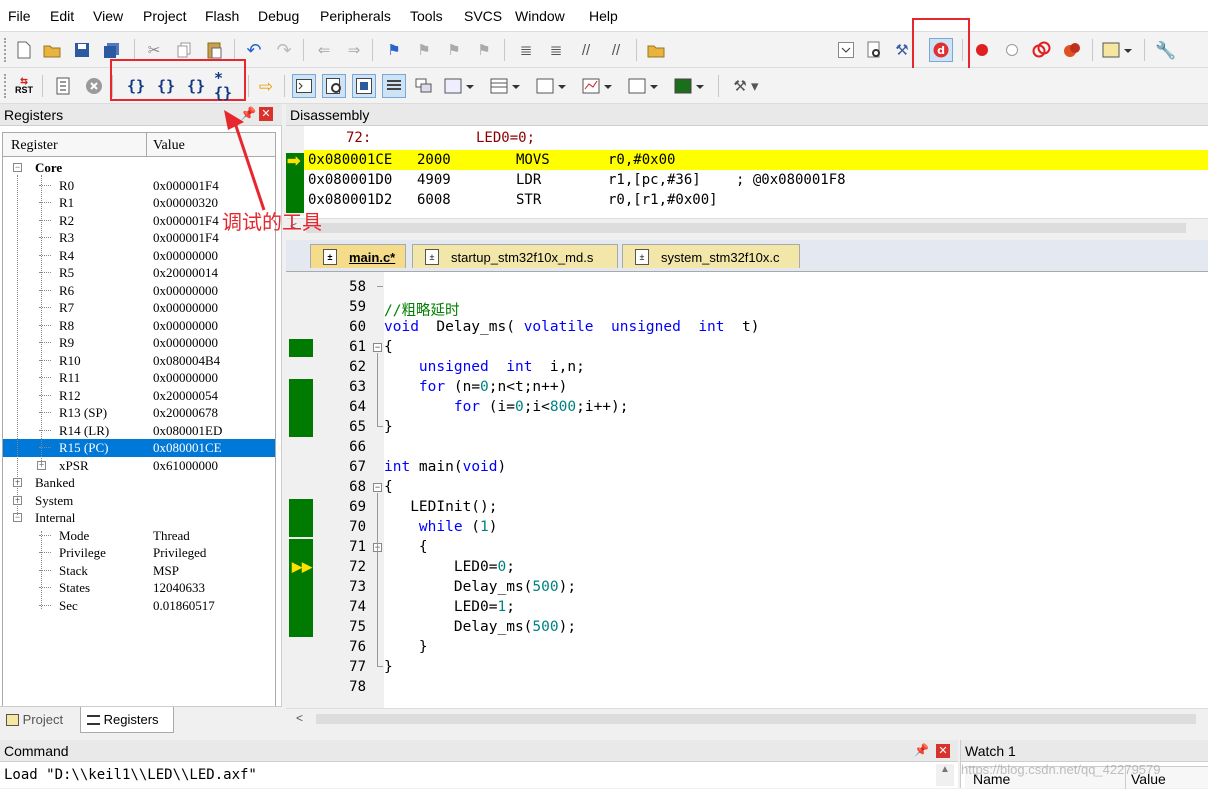 This screenshot has width=1208, height=789. What do you see at coordinates (603, 16) in the screenshot?
I see `menu-help: Help` at bounding box center [603, 16].